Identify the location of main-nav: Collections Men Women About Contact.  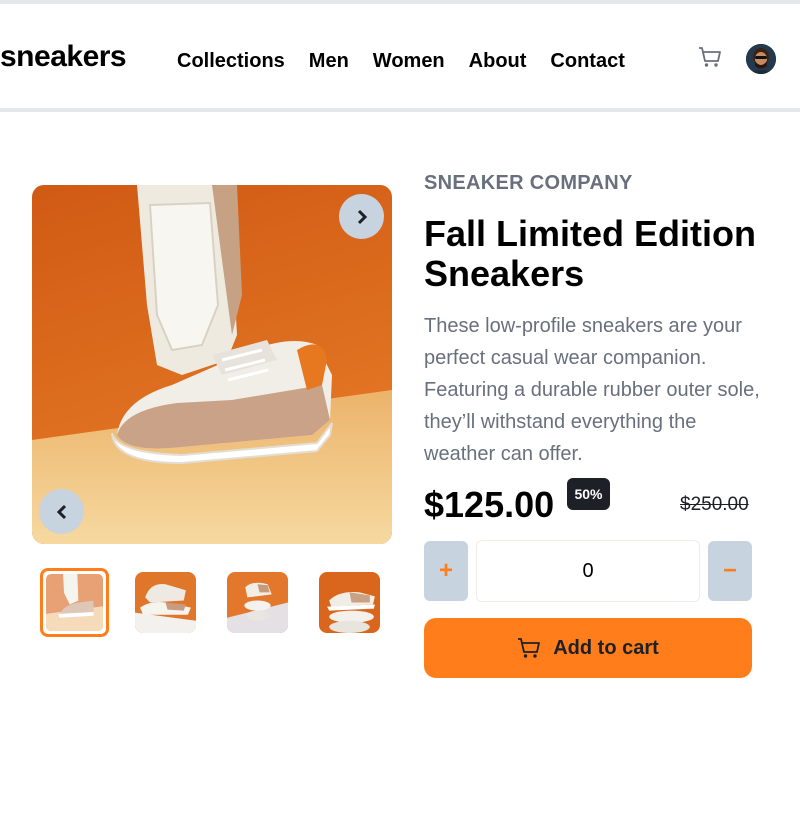
(413, 61).